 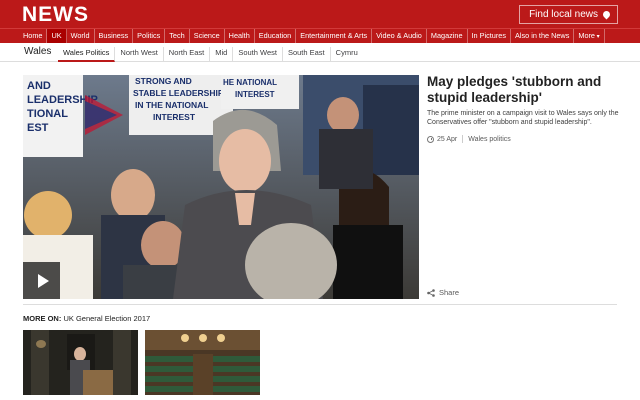 What do you see at coordinates (139, 54) in the screenshot?
I see `subnav-item-north-west: North West` at bounding box center [139, 54].